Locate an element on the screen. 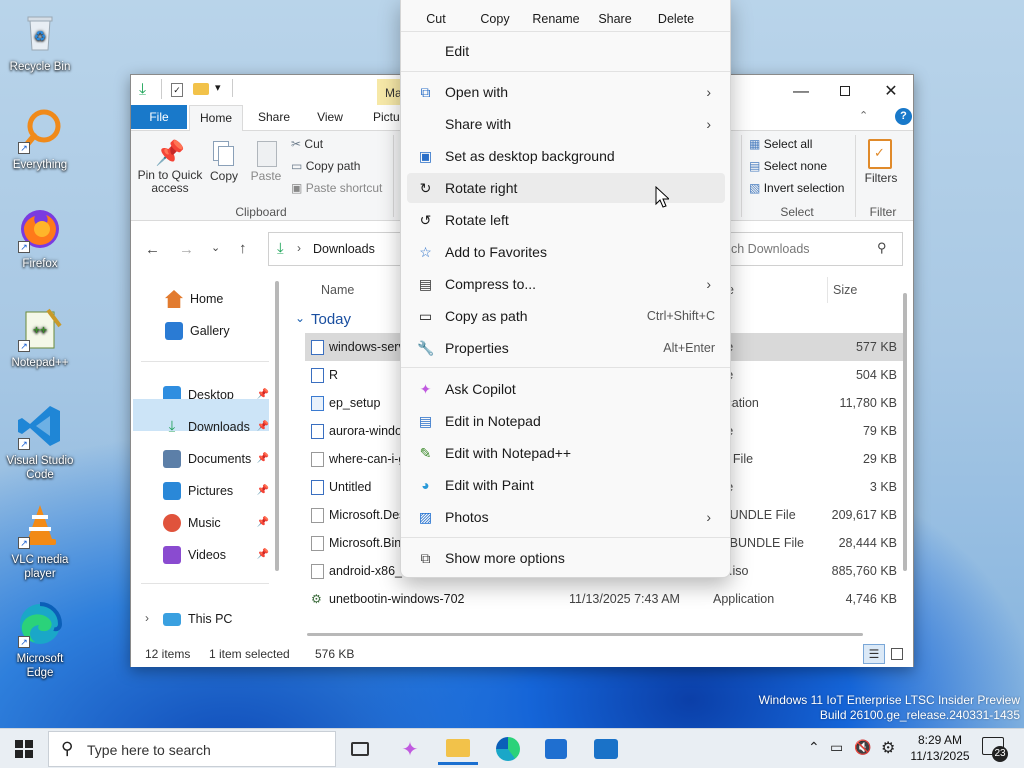 This screenshot has width=1024, height=768. cut-button: ✂ Cut is located at coordinates (307, 144).